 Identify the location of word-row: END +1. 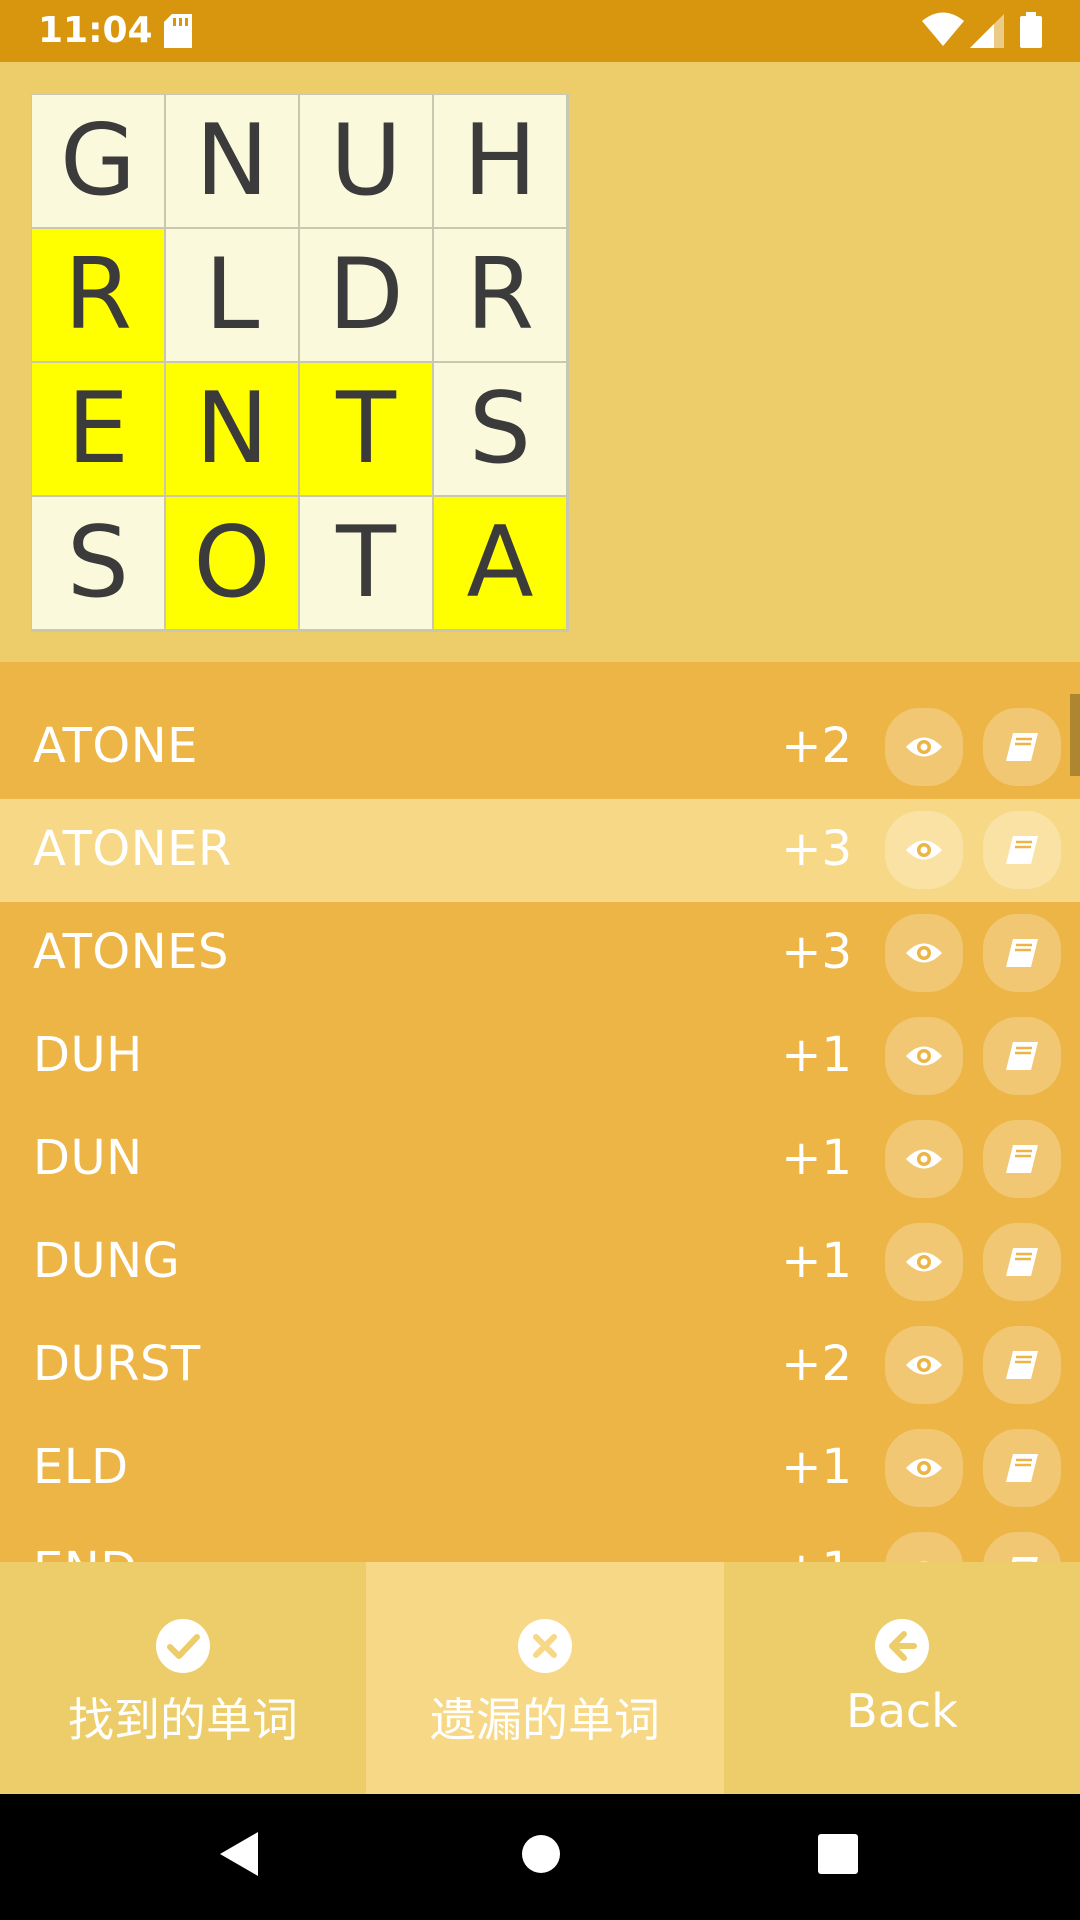
(540, 1541).